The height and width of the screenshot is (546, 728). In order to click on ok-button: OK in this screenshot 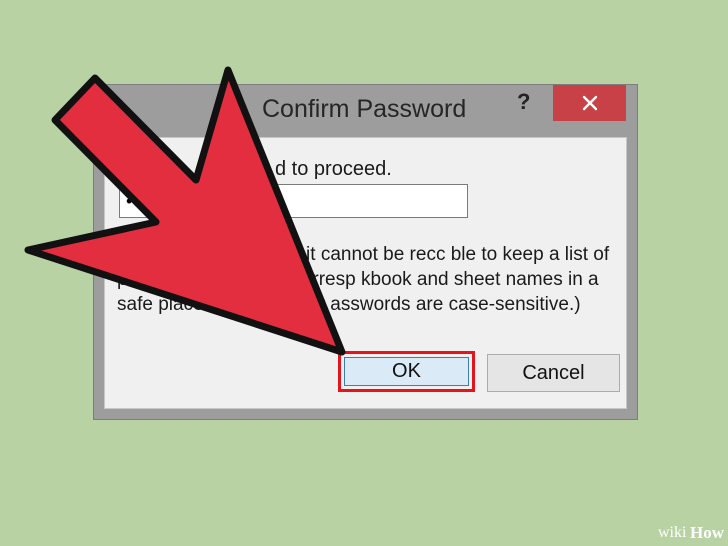, I will do `click(406, 371)`.